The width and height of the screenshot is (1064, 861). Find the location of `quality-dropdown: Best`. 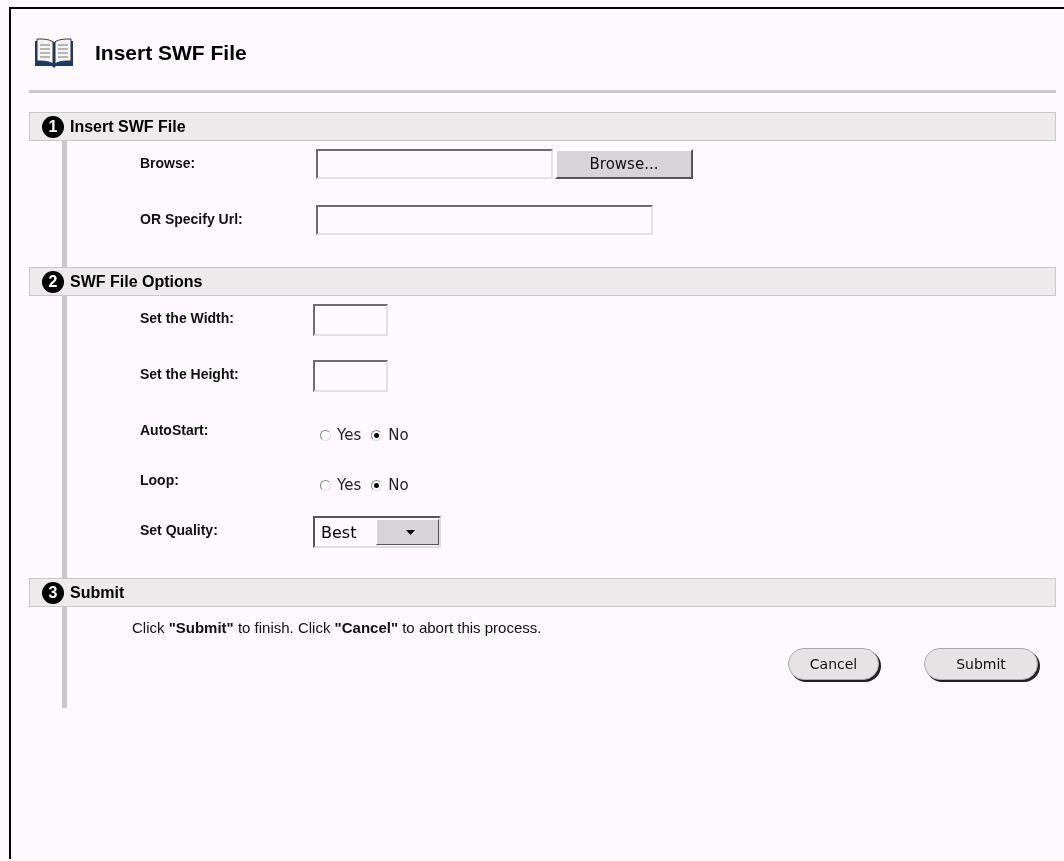

quality-dropdown: Best is located at coordinates (377, 532).